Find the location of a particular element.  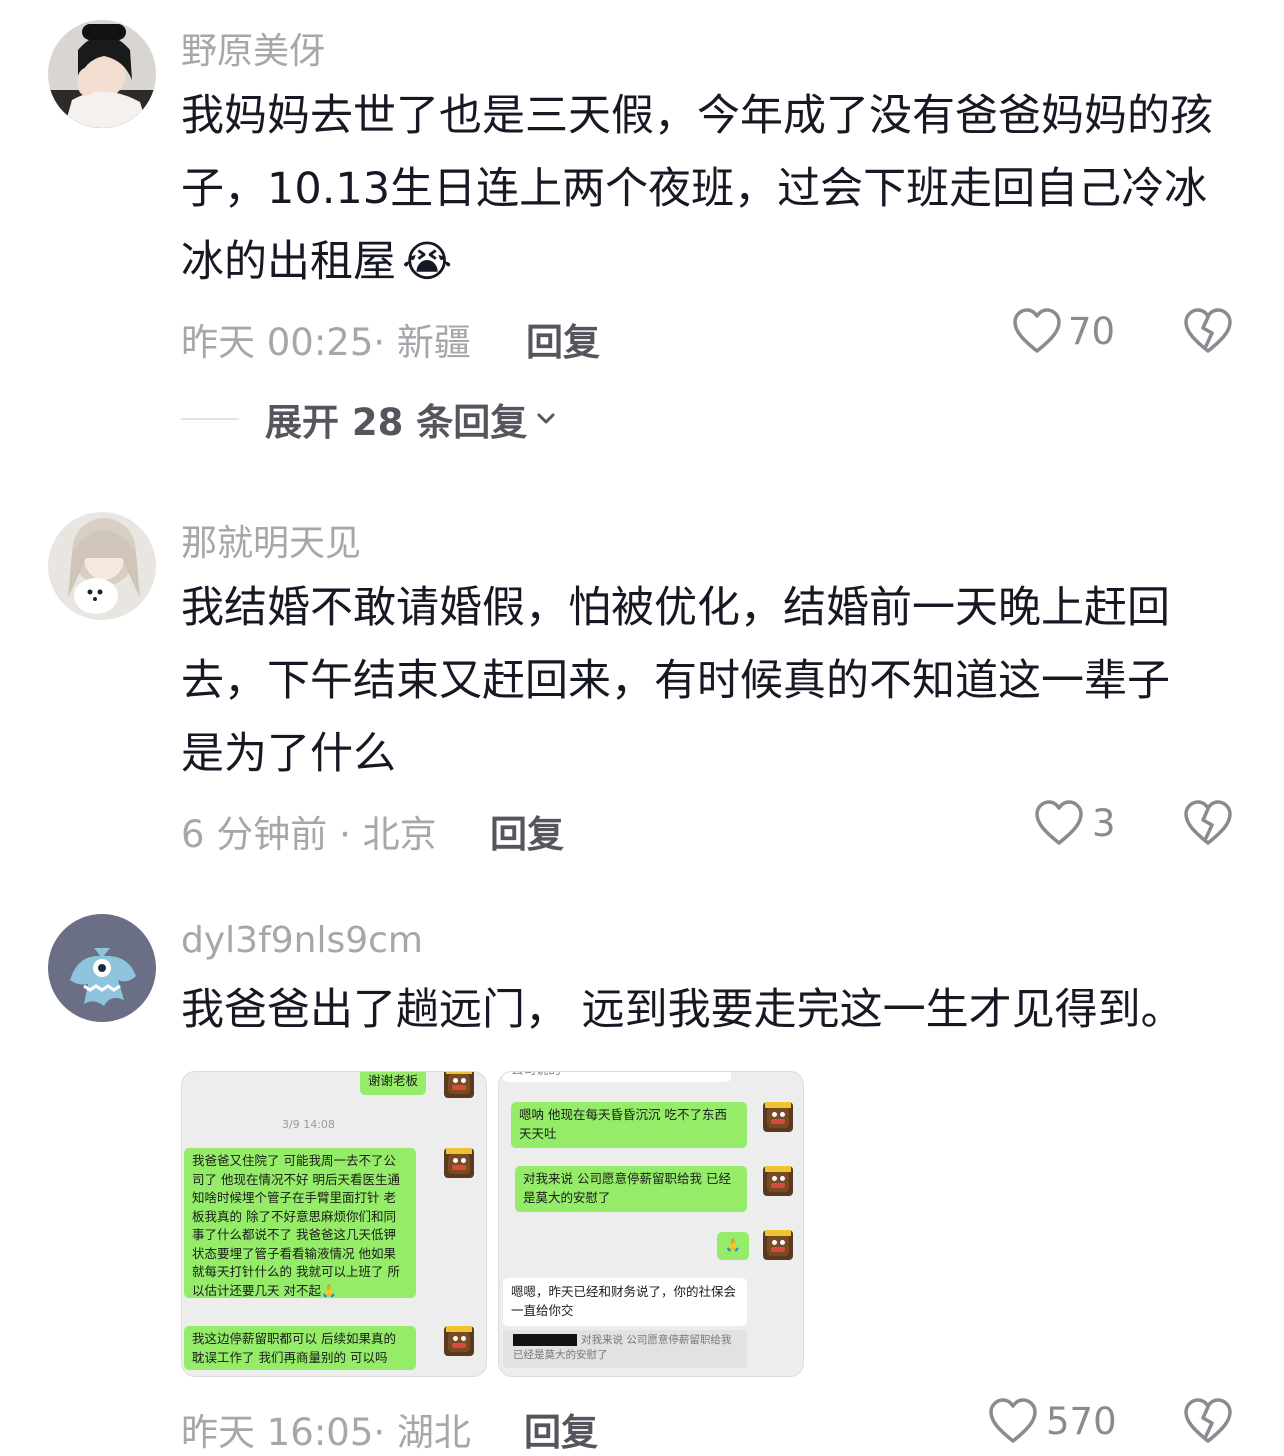

comment-text-line: 我结婚不敢请婚假，怕被优化，结婚前一天晚上赶回 is located at coordinates (675, 608).